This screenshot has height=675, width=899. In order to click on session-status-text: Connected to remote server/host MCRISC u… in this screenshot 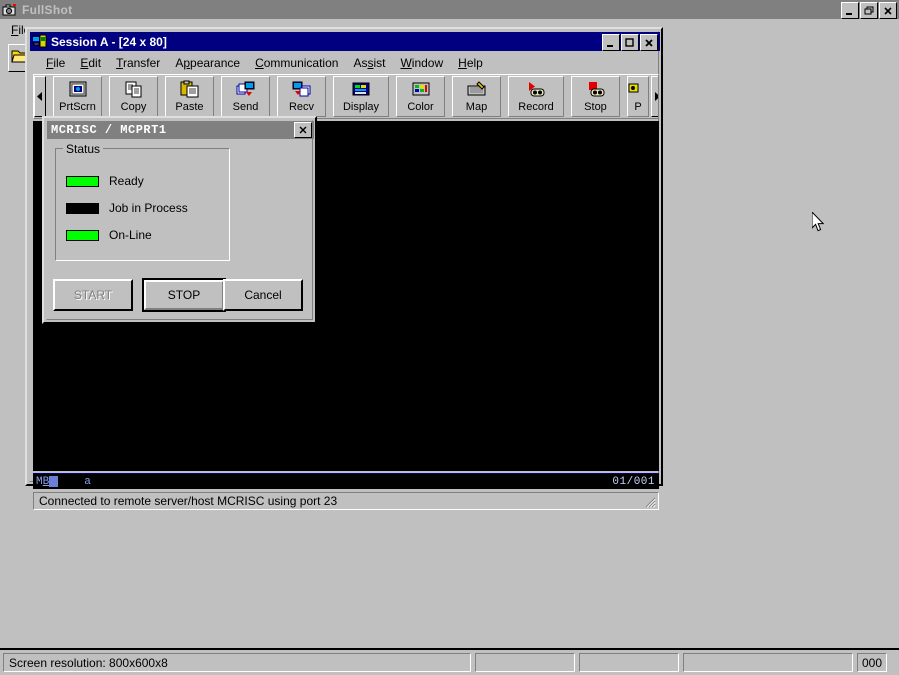, I will do `click(188, 501)`.